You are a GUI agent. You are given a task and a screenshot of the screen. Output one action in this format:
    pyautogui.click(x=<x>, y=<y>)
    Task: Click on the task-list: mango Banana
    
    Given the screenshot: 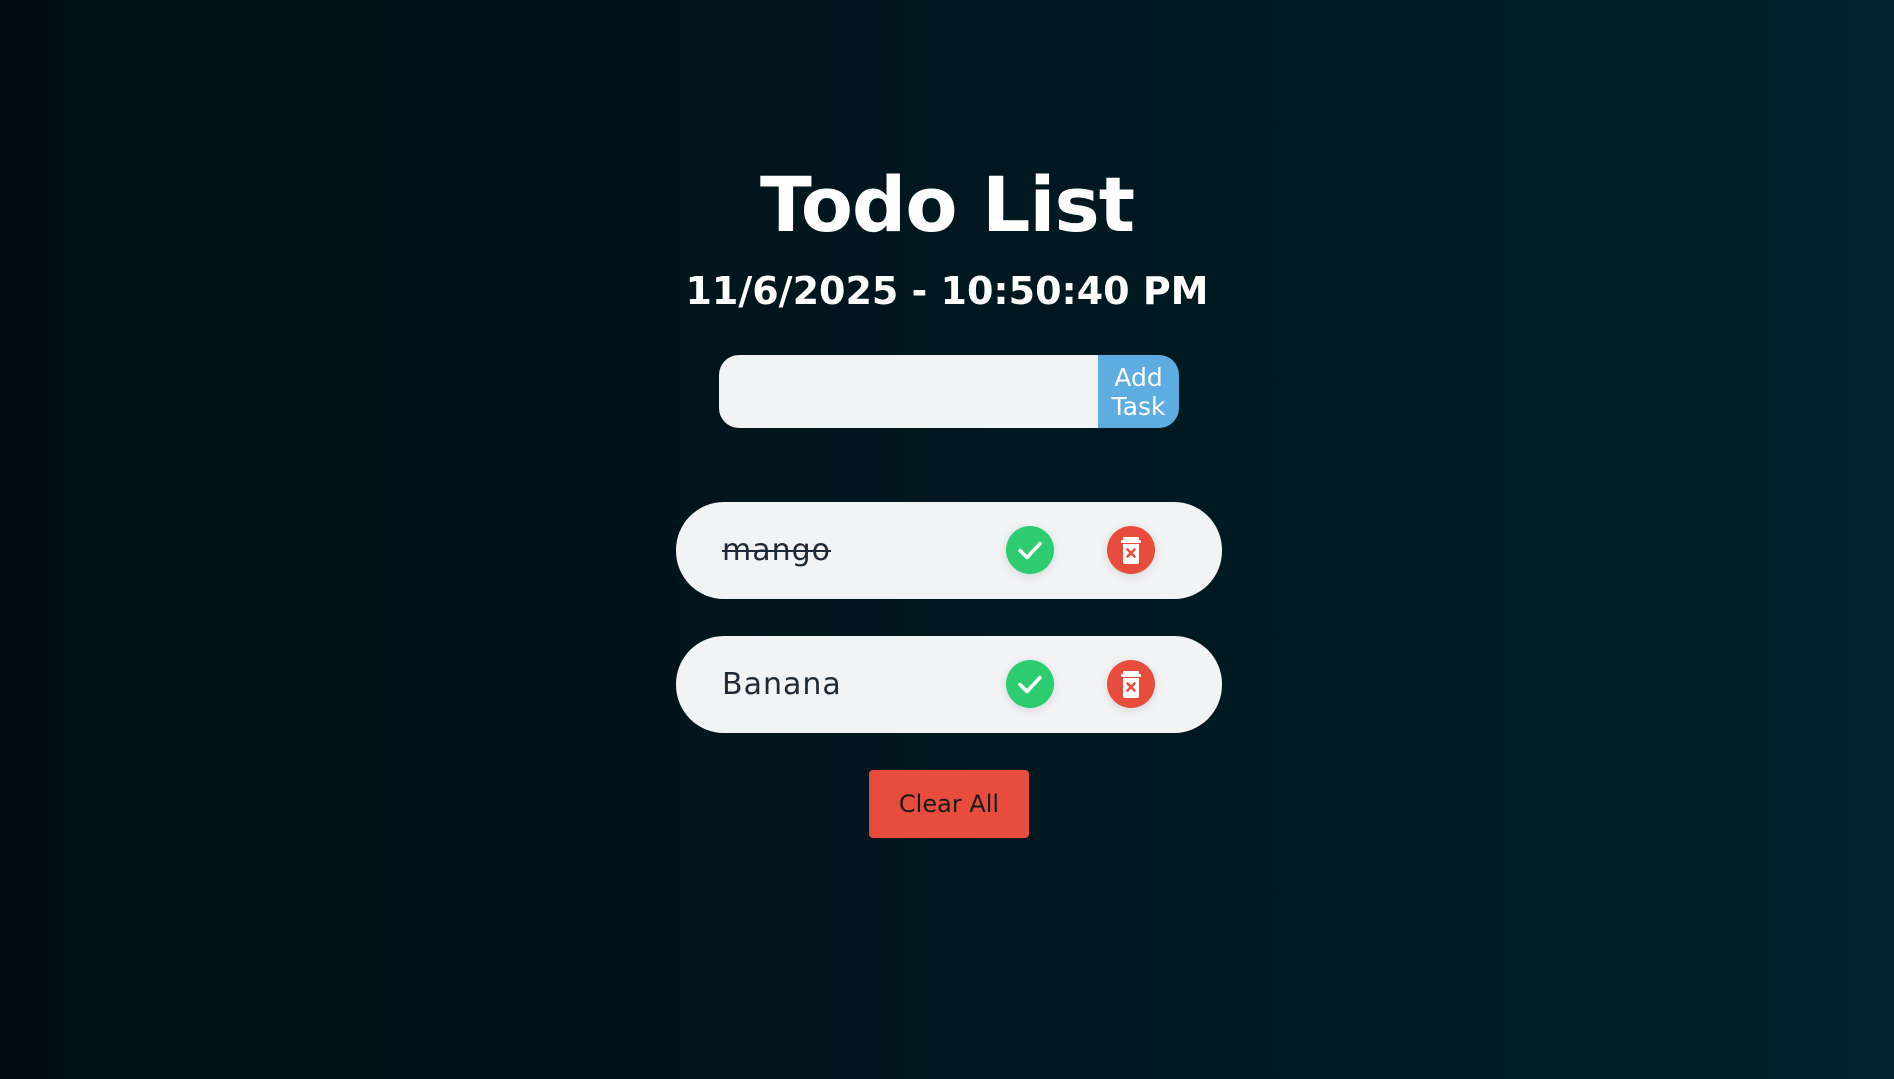 What is the action you would take?
    pyautogui.click(x=949, y=636)
    